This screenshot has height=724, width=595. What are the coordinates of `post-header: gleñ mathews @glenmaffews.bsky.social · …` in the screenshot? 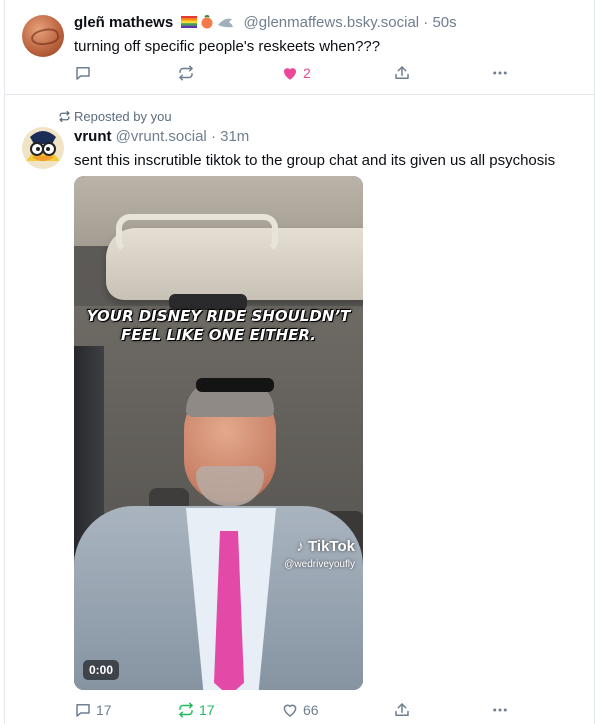 It's located at (265, 24).